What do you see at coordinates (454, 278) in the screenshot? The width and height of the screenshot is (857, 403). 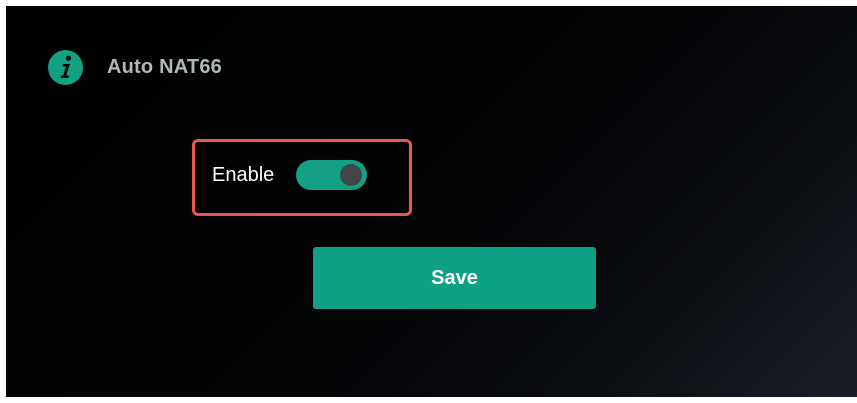 I see `save-button: Save` at bounding box center [454, 278].